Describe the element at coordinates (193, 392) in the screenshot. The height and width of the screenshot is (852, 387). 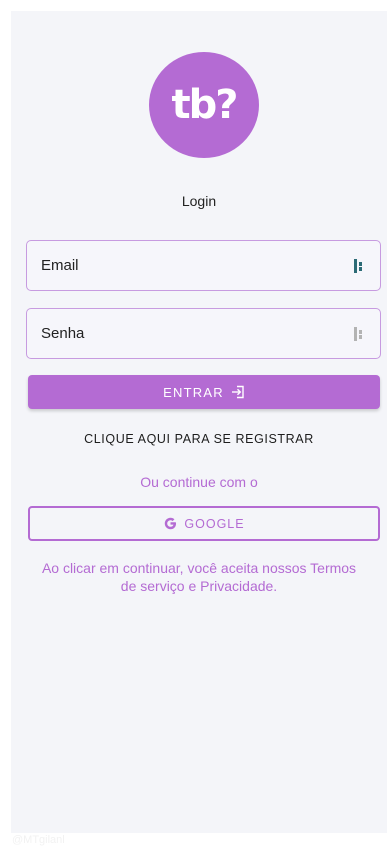
I see `login-button-label: ENTRAR` at that location.